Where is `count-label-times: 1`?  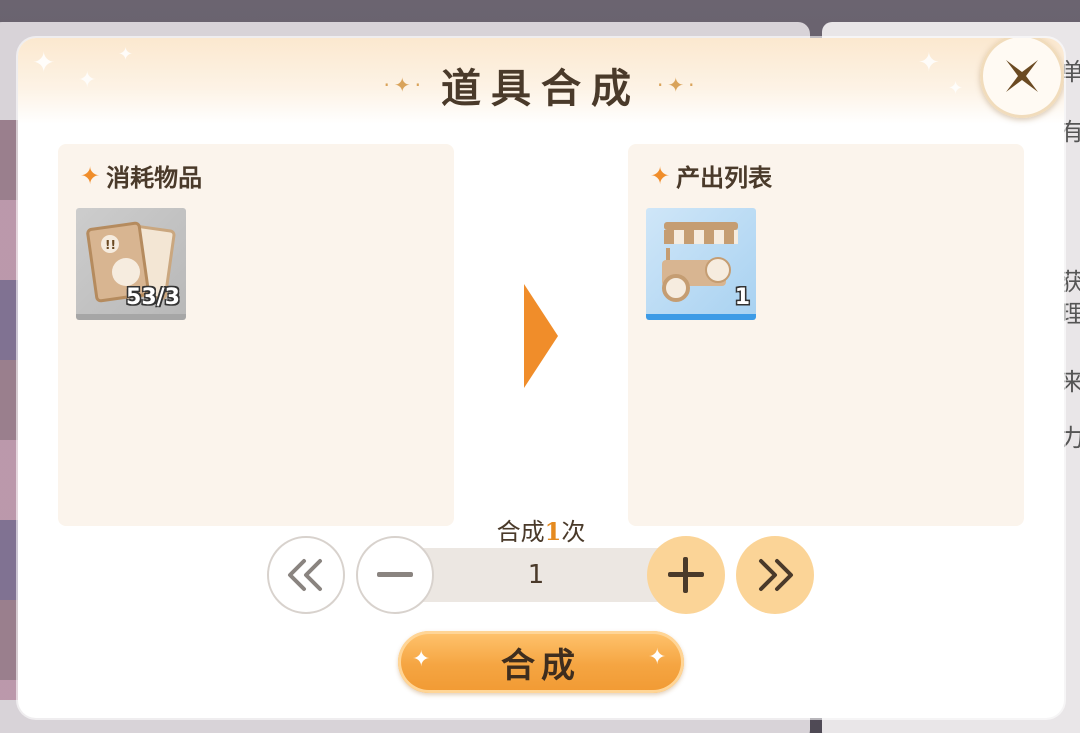 count-label-times: 1 is located at coordinates (553, 531).